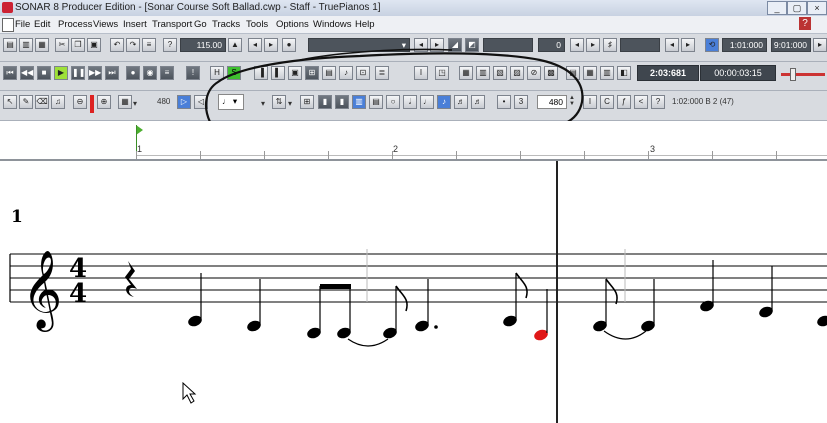 The image size is (827, 423). What do you see at coordinates (427, 102) in the screenshot?
I see `quarter-note-icon: ♩` at bounding box center [427, 102].